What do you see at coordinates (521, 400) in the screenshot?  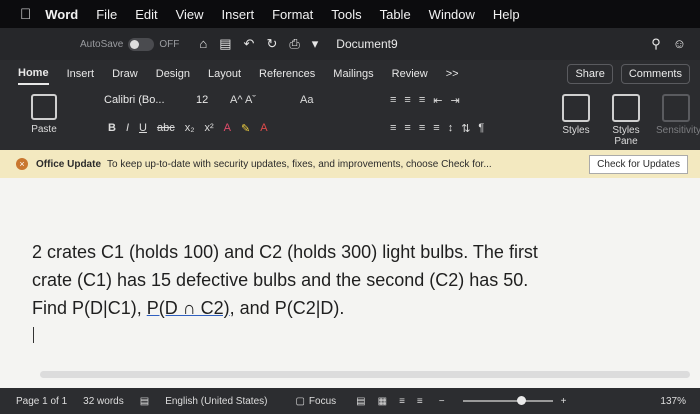 I see `zoom-slider-knob` at bounding box center [521, 400].